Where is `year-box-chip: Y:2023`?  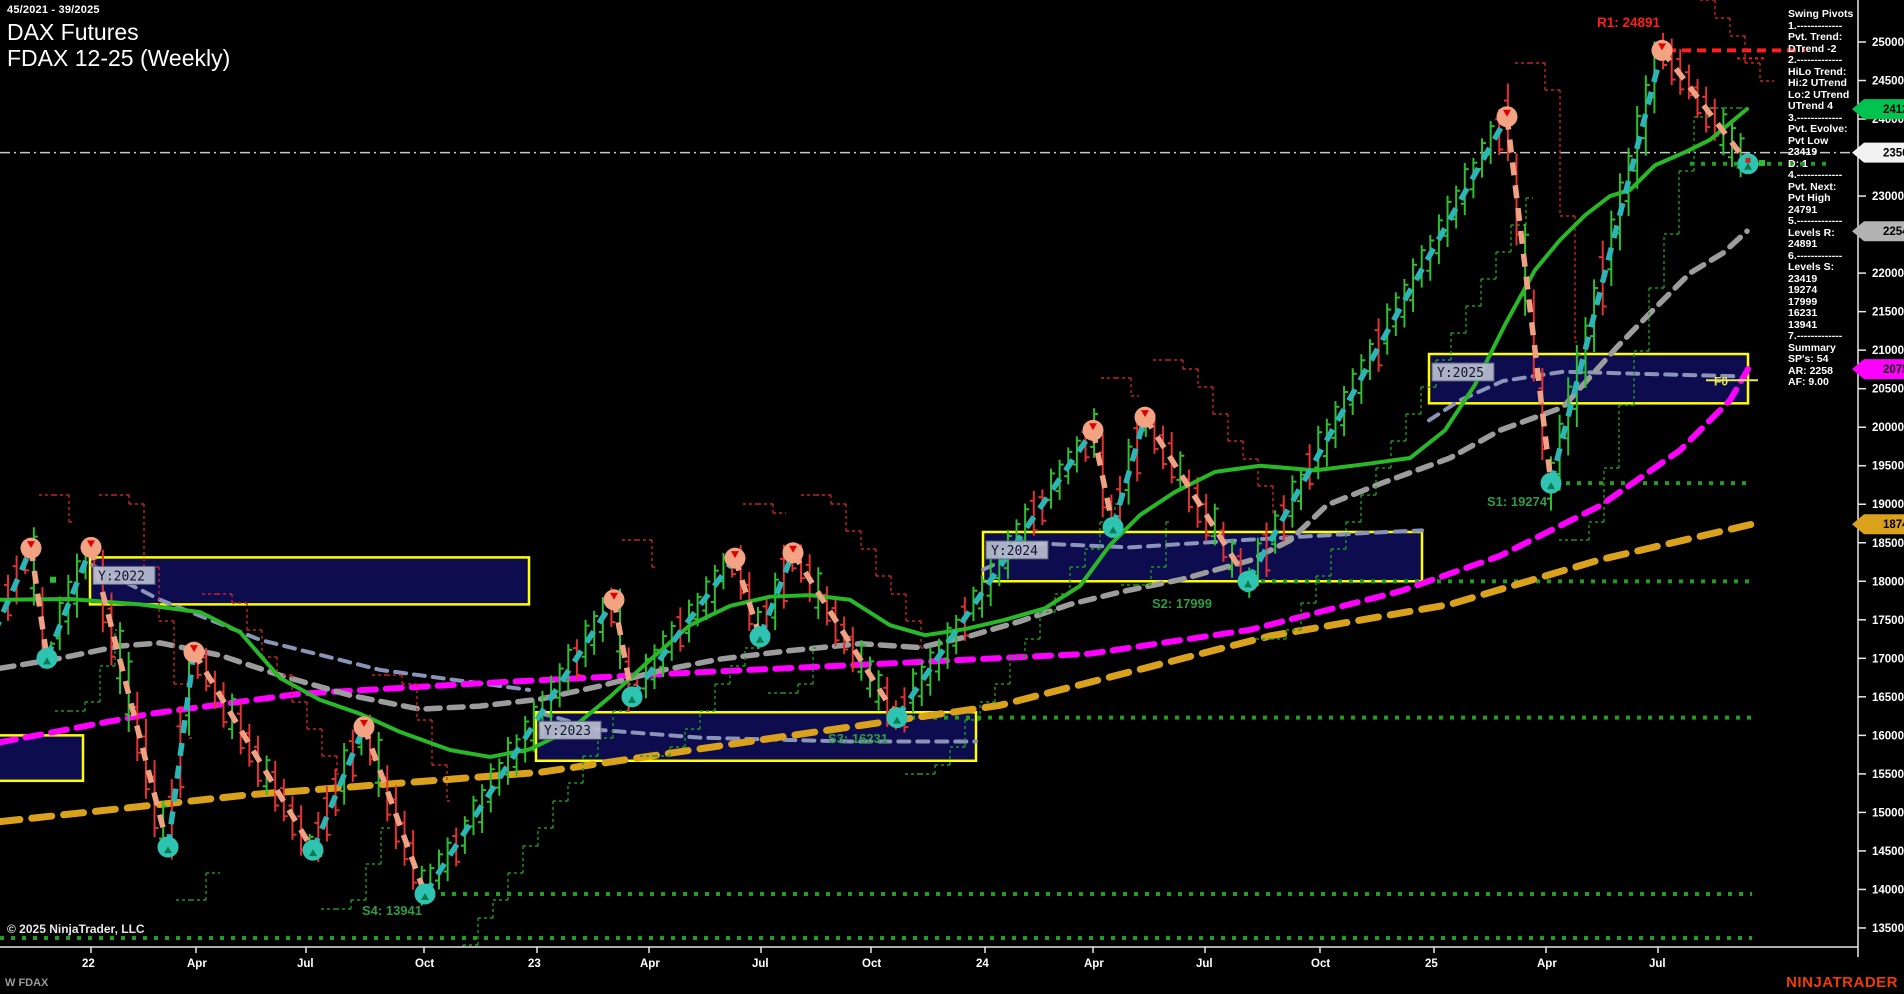
year-box-chip: Y:2023 is located at coordinates (570, 730).